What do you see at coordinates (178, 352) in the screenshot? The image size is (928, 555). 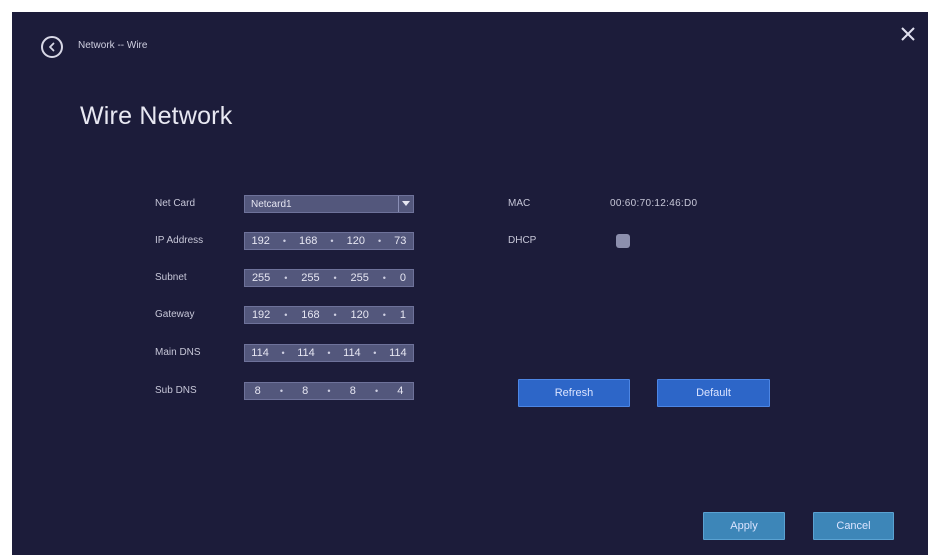 I see `main-dns-label: Main DNS` at bounding box center [178, 352].